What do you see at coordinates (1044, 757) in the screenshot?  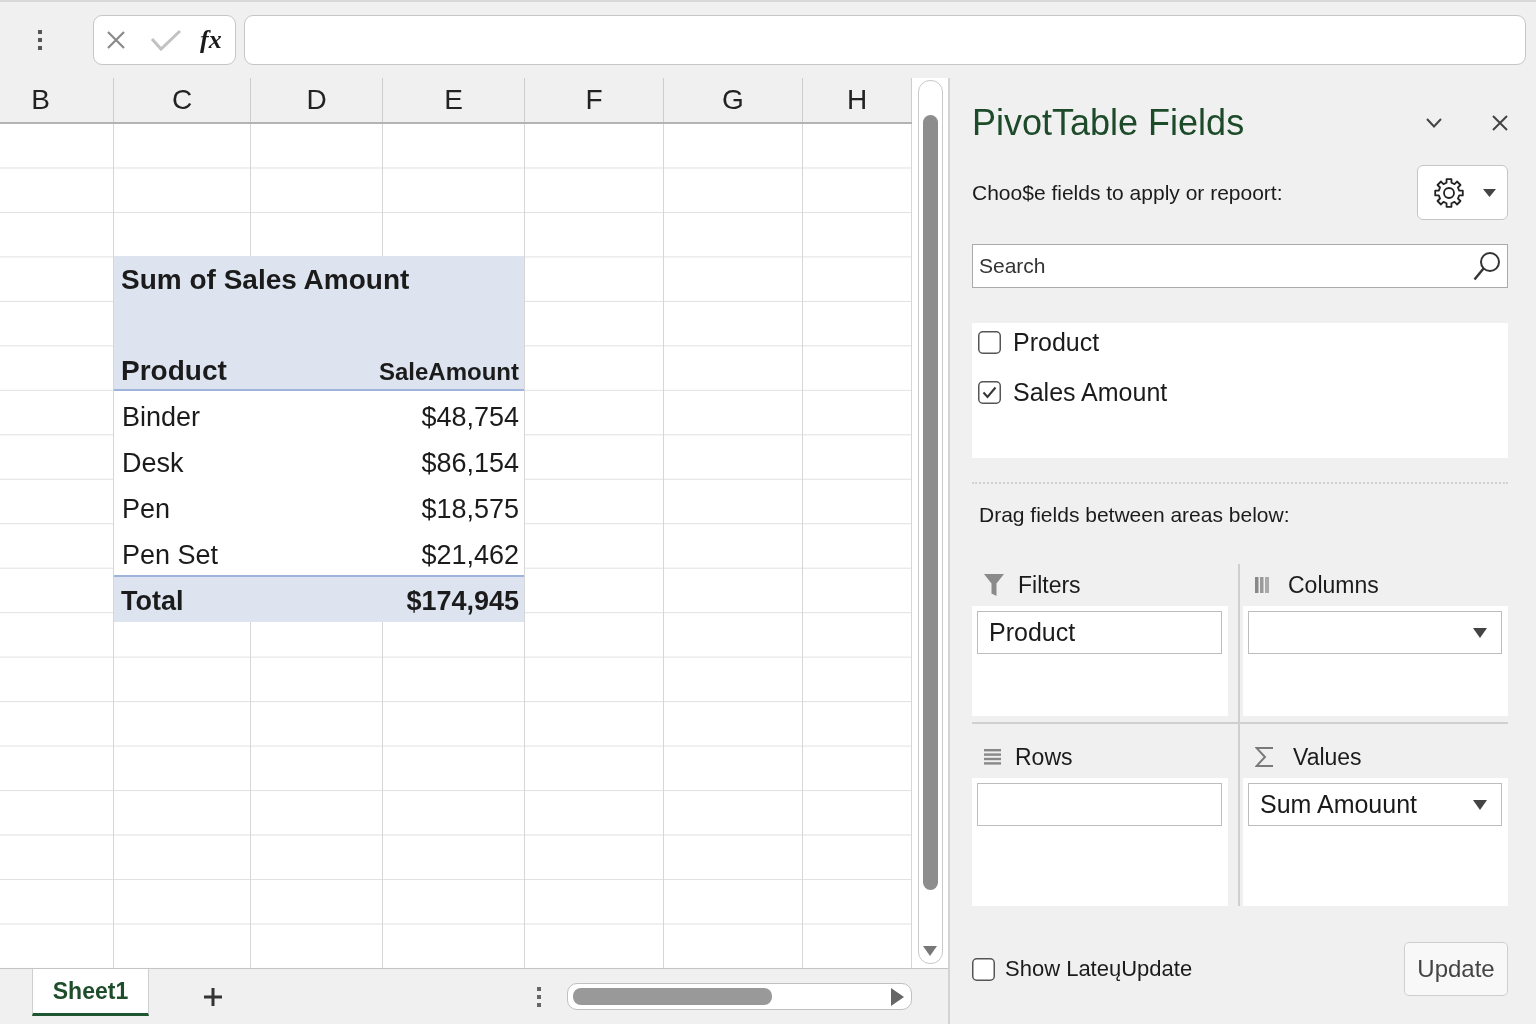 I see `area-title: Rows` at bounding box center [1044, 757].